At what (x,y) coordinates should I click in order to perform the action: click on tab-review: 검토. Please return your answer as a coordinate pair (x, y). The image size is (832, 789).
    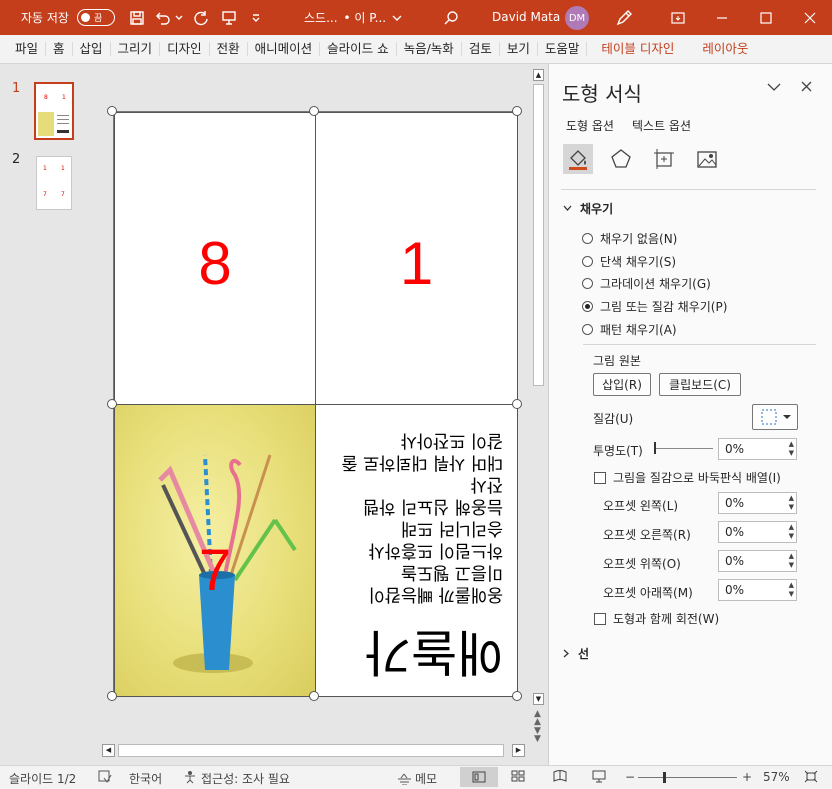
    Looking at the image, I should click on (481, 49).